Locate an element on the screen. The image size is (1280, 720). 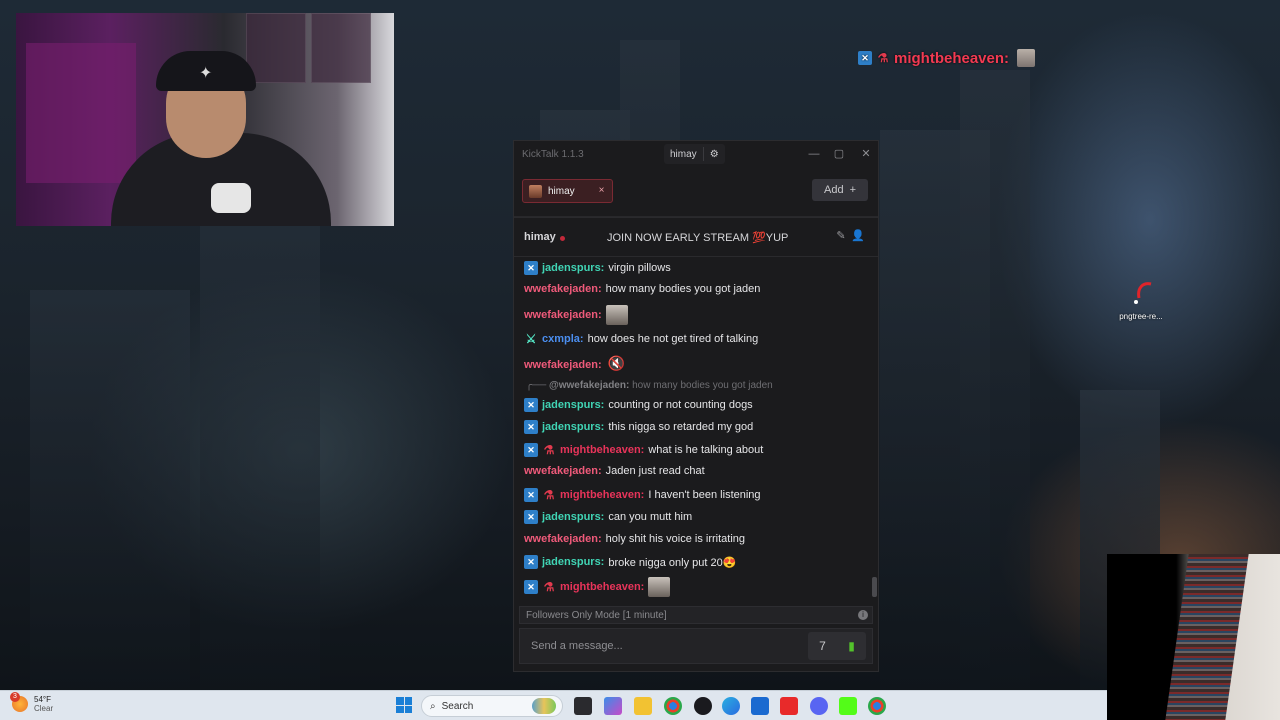
start-button is located at coordinates (404, 705).